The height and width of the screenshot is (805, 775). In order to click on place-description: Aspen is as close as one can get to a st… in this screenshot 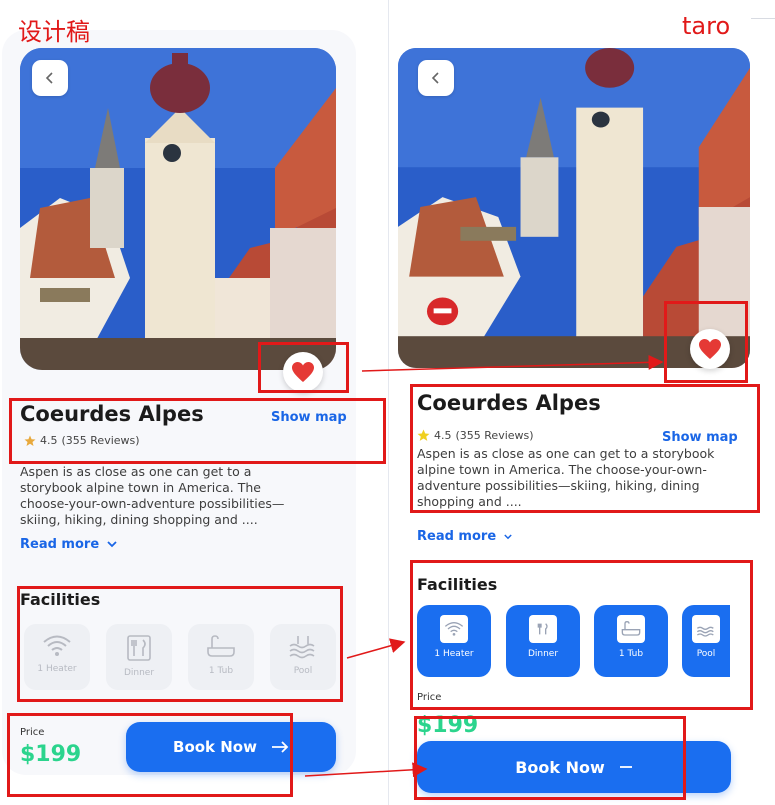, I will do `click(152, 495)`.